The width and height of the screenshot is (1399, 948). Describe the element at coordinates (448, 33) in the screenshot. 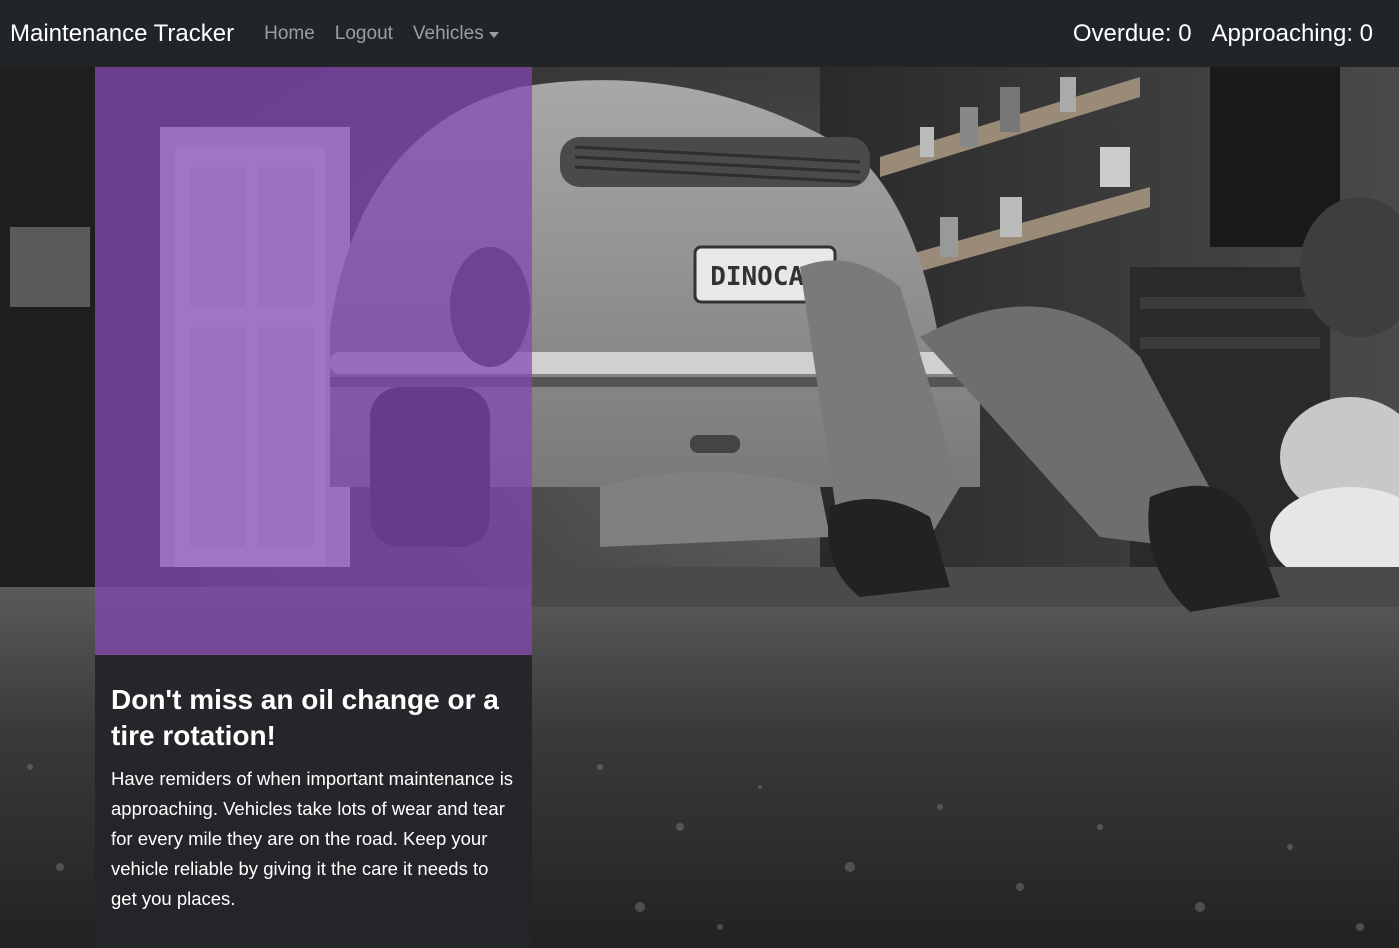

I see `vehicles-dropdown-label: Vehicles` at that location.